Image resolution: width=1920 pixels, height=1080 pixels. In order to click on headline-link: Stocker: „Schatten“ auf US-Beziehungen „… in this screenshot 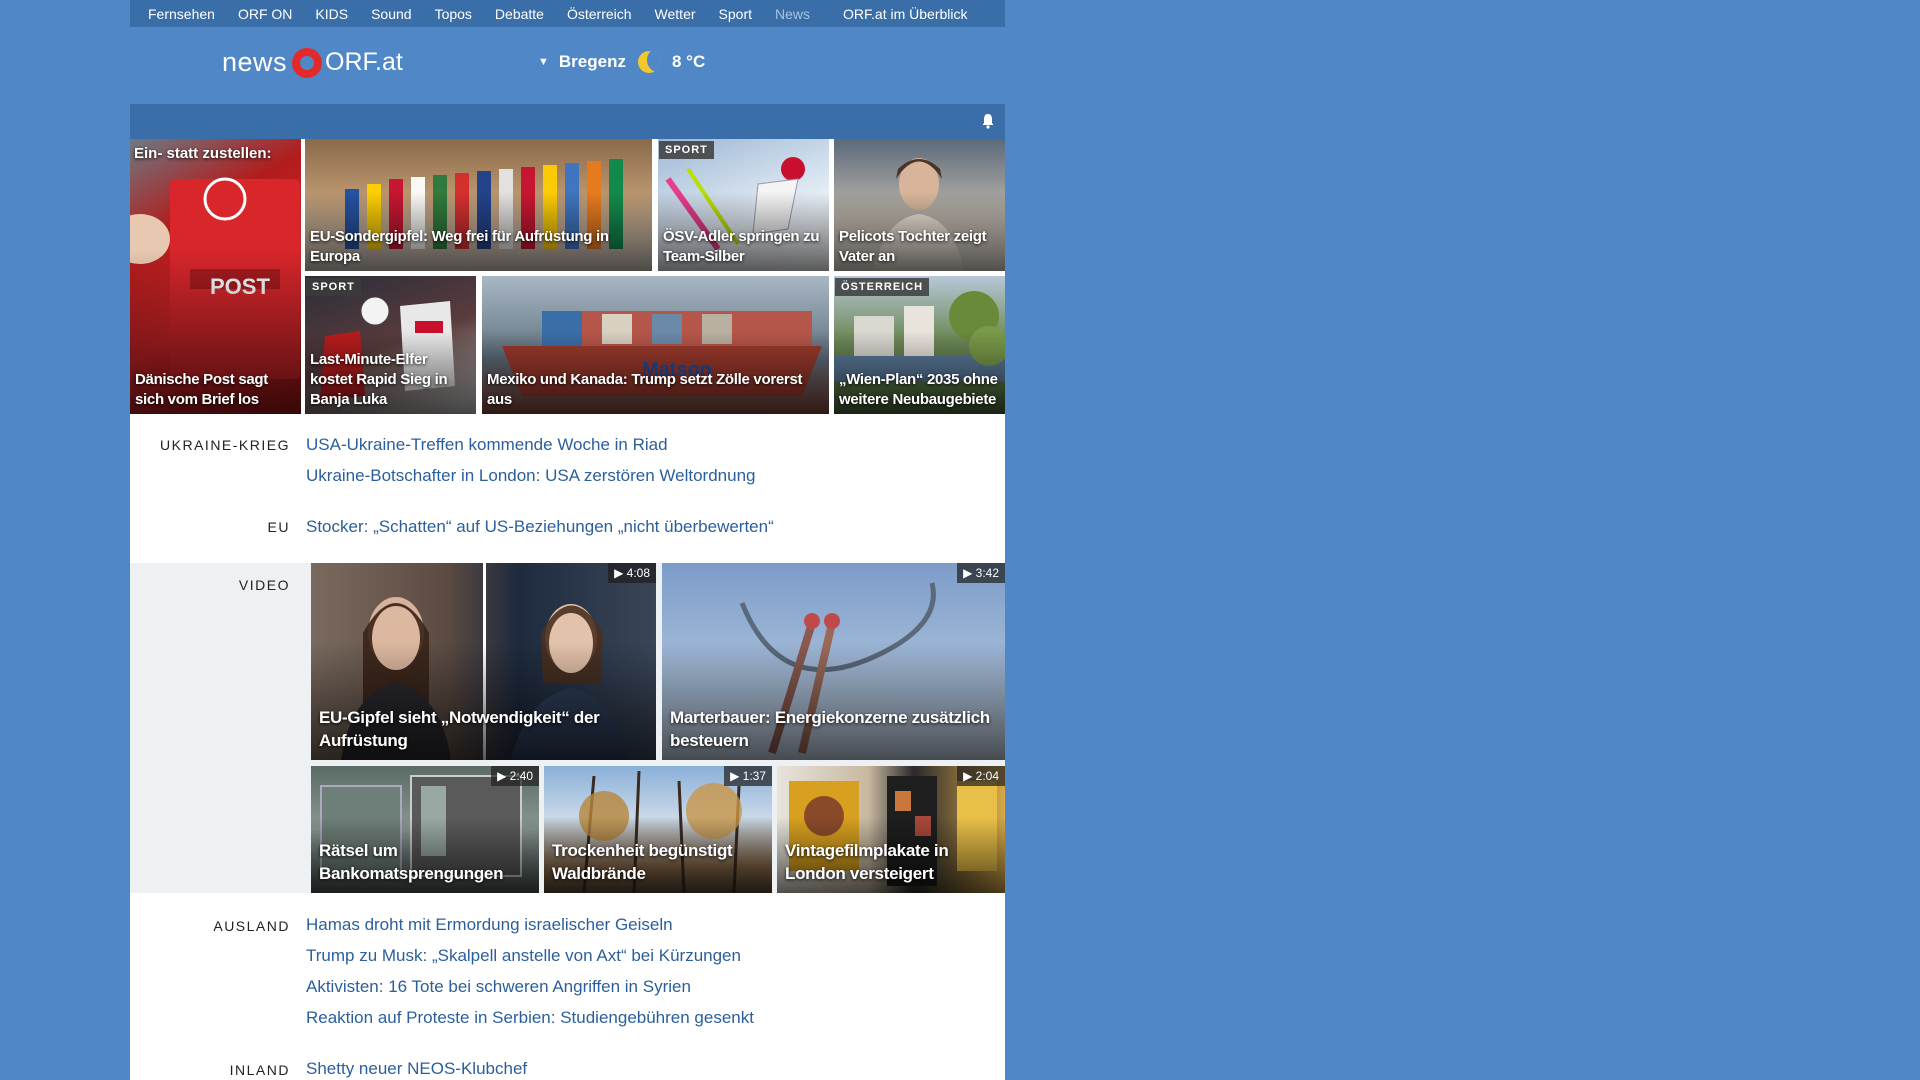, I will do `click(540, 527)`.